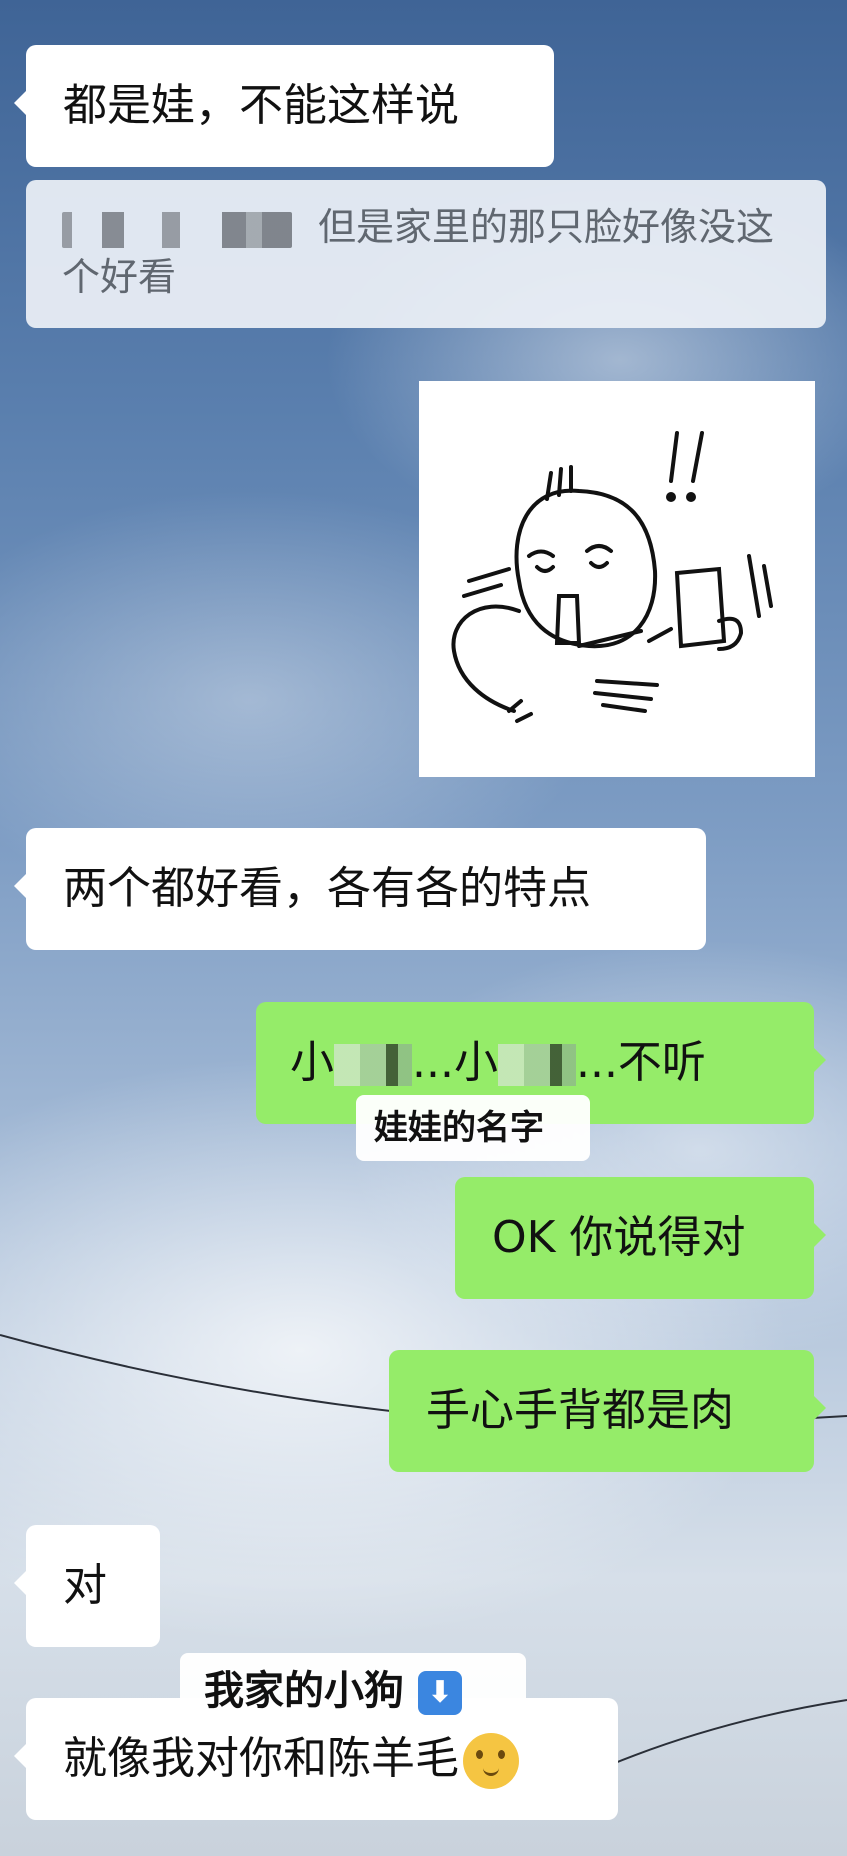  What do you see at coordinates (327, 888) in the screenshot?
I see `message-text: 两个都好看，各有各的特点` at bounding box center [327, 888].